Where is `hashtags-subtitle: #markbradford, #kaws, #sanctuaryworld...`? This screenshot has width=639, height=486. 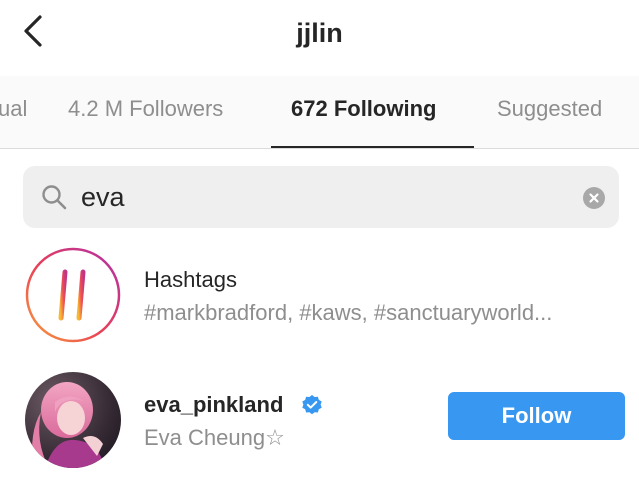 hashtags-subtitle: #markbradford, #kaws, #sanctuaryworld... is located at coordinates (348, 312).